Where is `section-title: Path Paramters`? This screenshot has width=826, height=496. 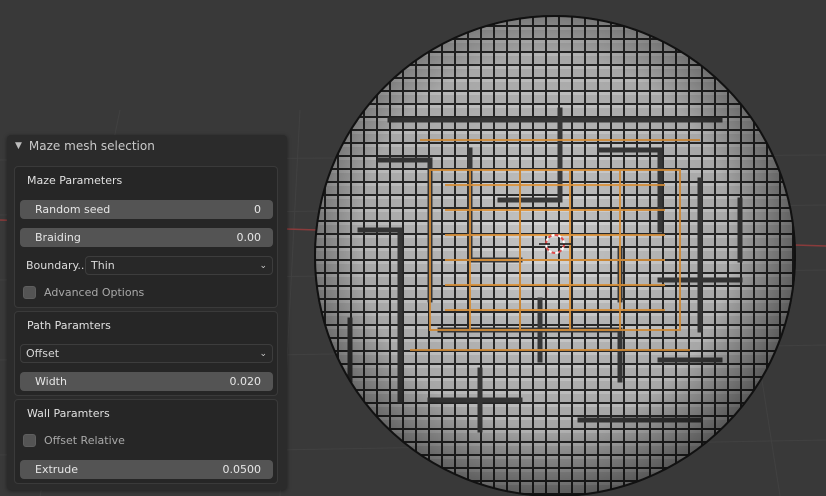 section-title: Path Paramters is located at coordinates (69, 325).